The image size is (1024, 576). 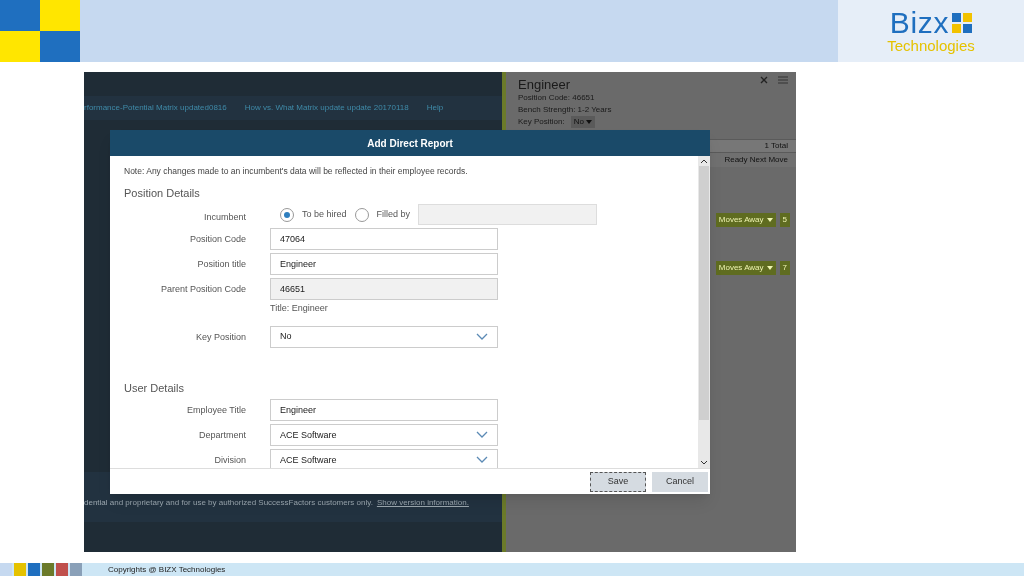 What do you see at coordinates (565, 110) in the screenshot?
I see `panel-detail: Bench Strength: 1-2 Years` at bounding box center [565, 110].